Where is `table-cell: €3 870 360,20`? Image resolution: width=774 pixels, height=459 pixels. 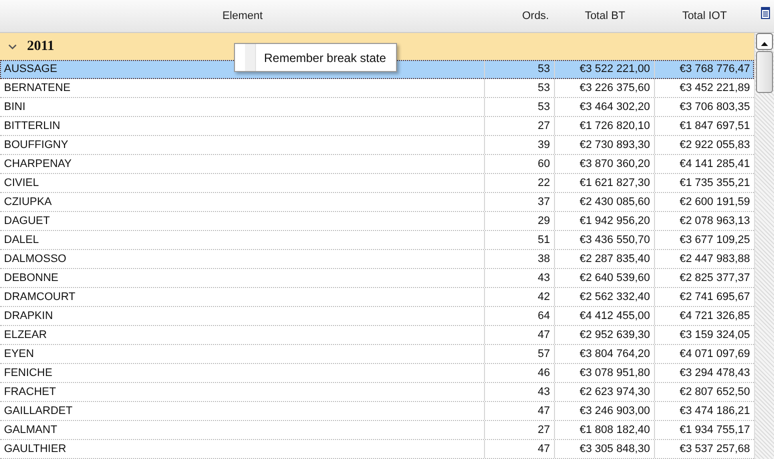 table-cell: €3 870 360,20 is located at coordinates (605, 164).